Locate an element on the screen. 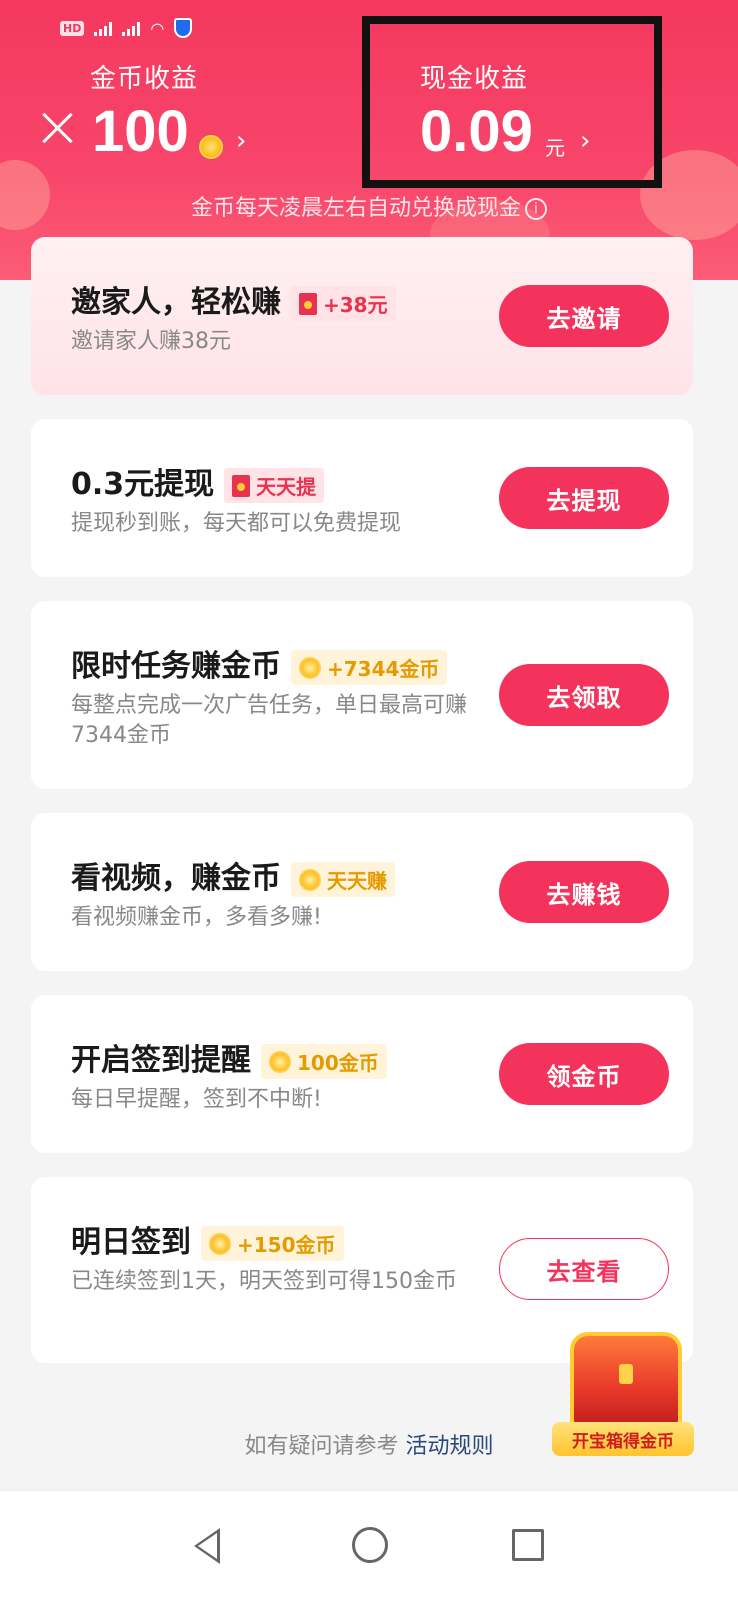  coin-earnings-label: 金币收益 is located at coordinates (144, 79).